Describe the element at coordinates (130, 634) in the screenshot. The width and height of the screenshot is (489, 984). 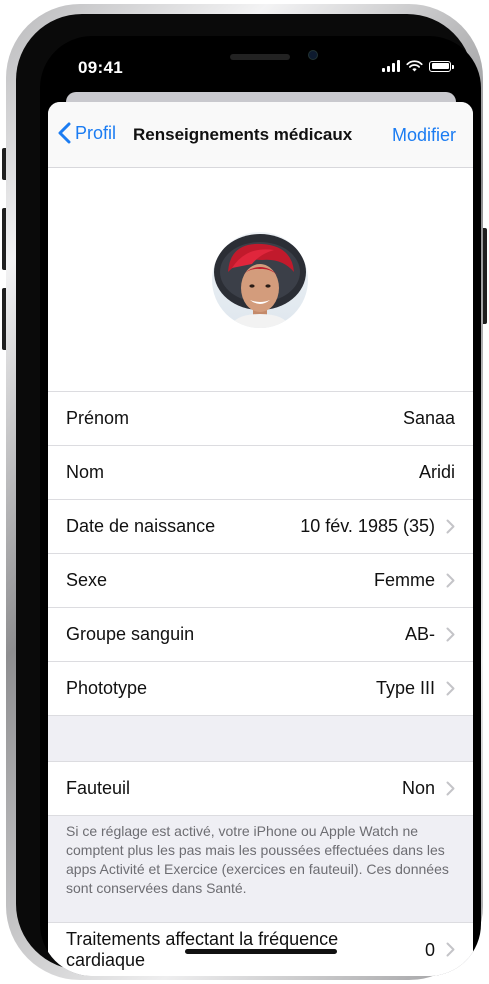
I see `row-label: Groupe sanguin` at that location.